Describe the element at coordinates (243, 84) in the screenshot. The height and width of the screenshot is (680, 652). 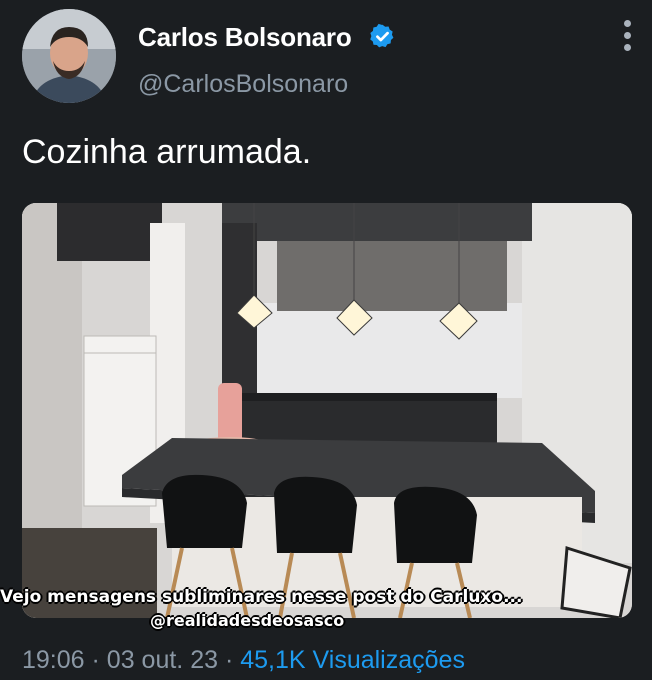
I see `author-handle: @CarlosBolsonaro` at that location.